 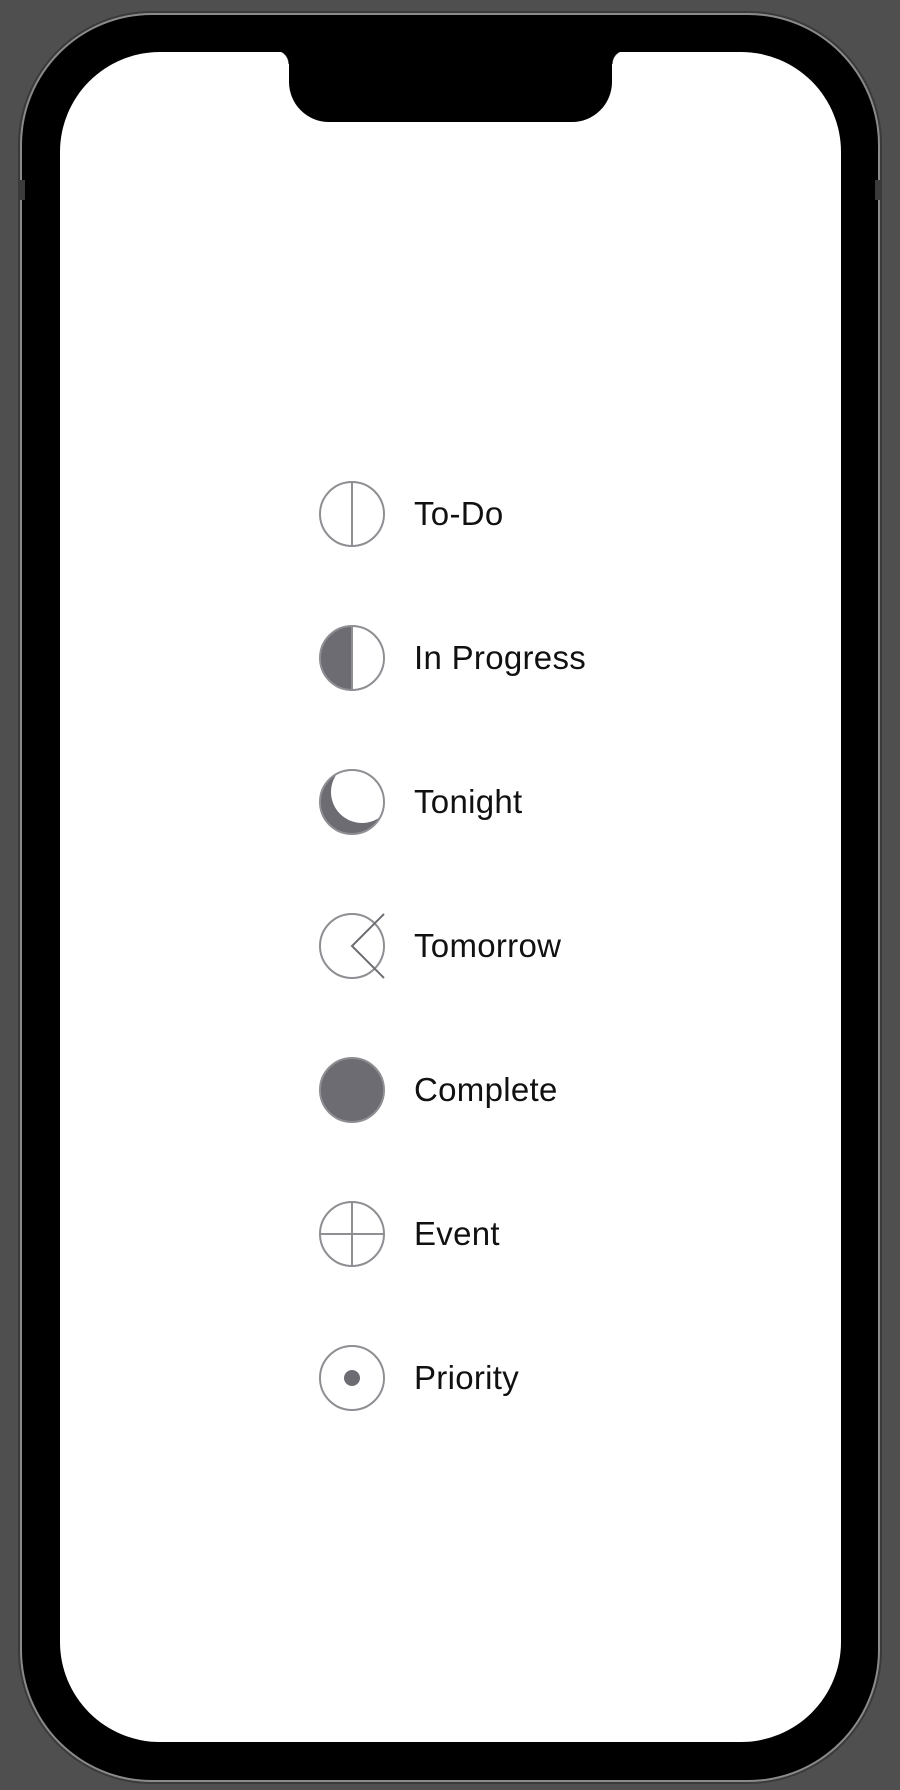 What do you see at coordinates (500, 657) in the screenshot?
I see `legend-label-in-progress: In Progress` at bounding box center [500, 657].